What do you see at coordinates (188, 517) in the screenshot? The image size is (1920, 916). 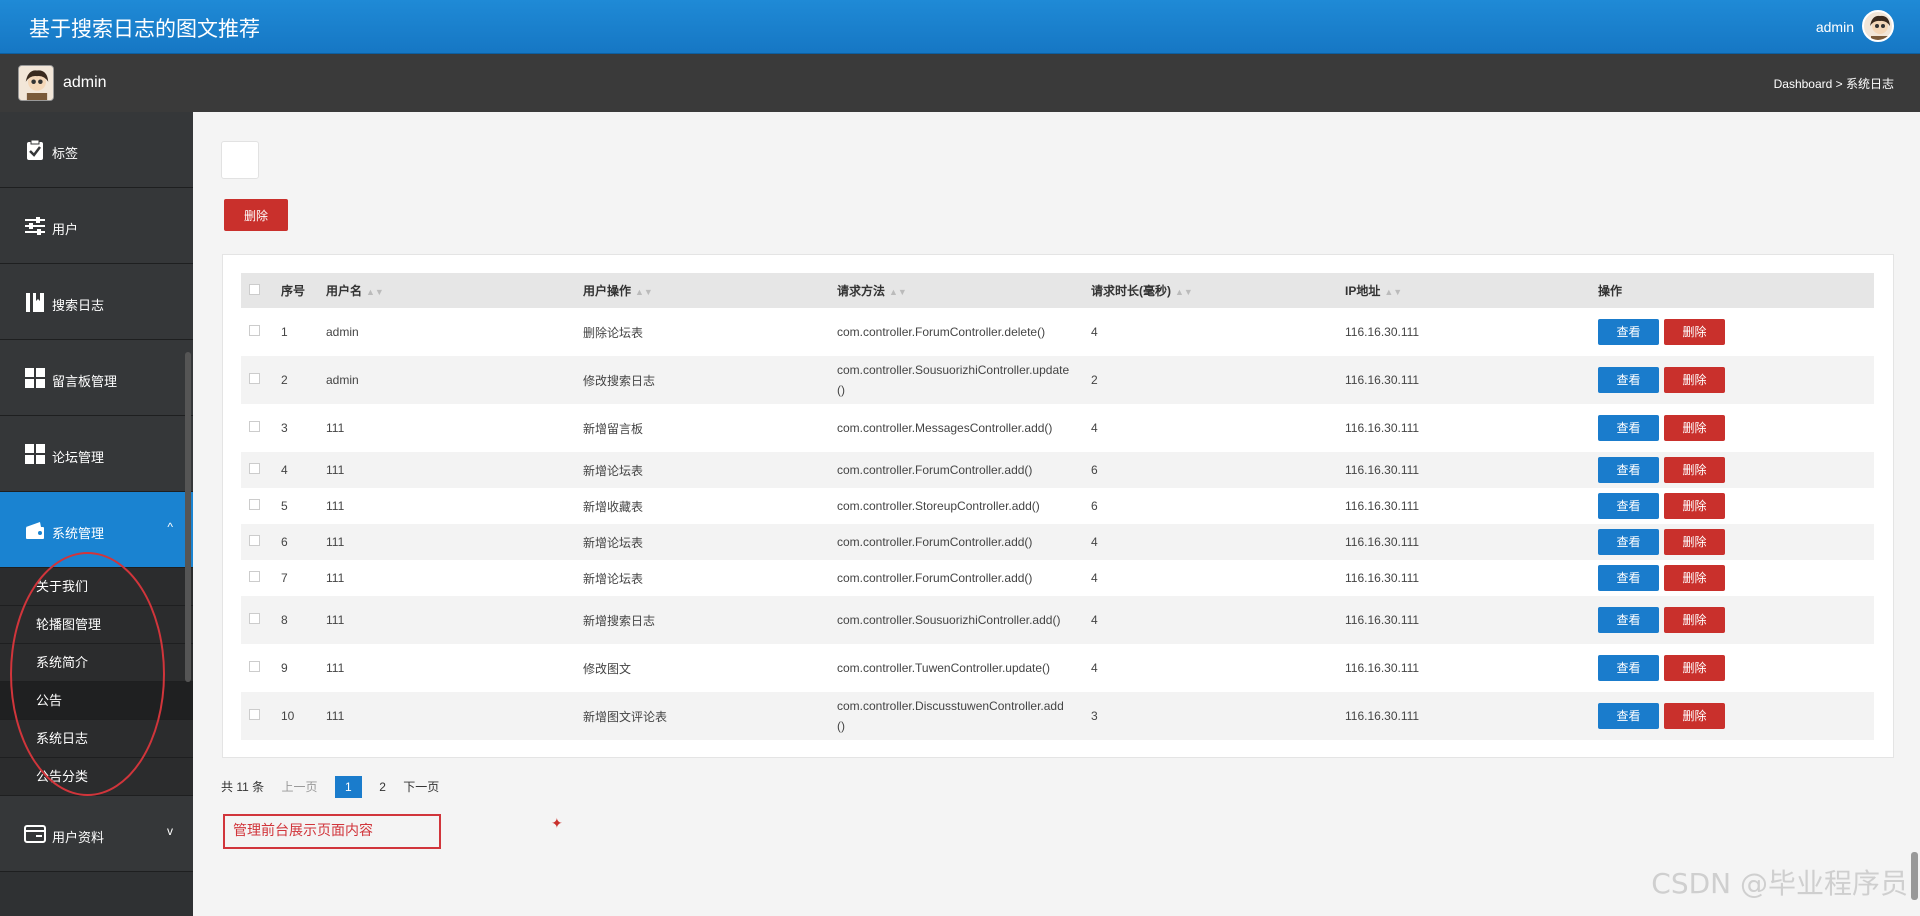 I see `sidebar-scrollbar` at bounding box center [188, 517].